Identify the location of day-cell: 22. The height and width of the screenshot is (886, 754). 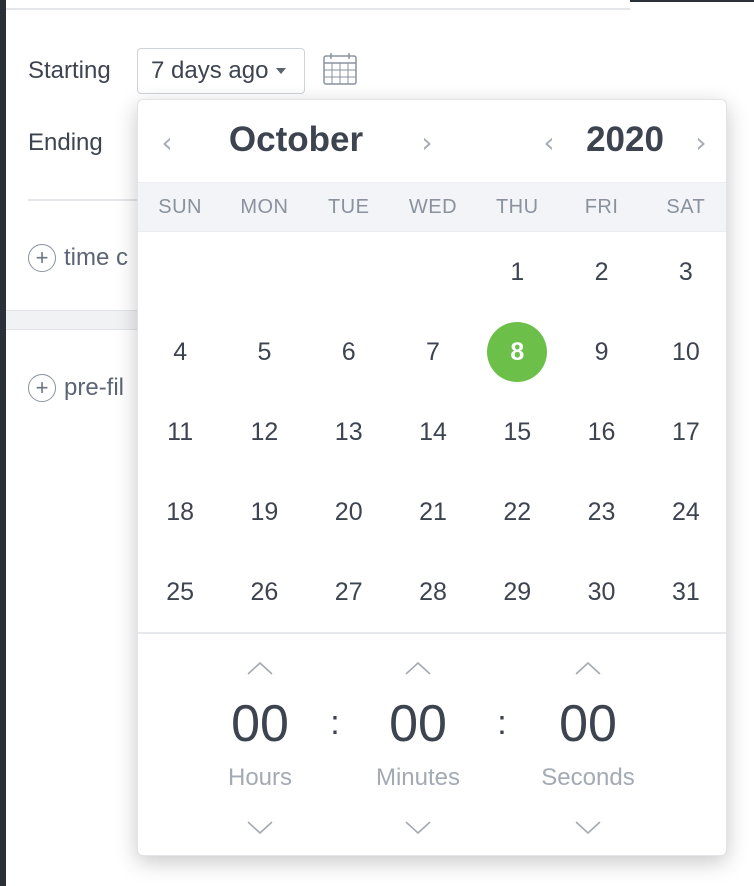
(517, 512).